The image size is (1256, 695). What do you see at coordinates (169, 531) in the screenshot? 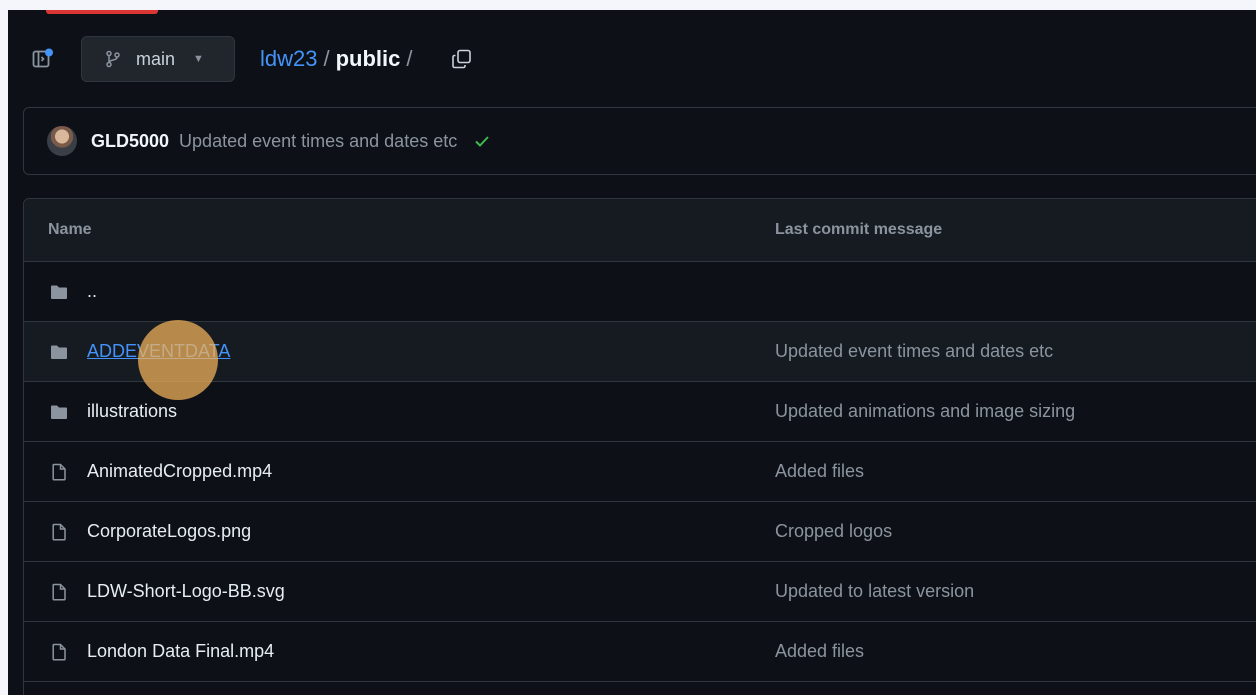
I see `file-name-link: CorporateLogos.png` at bounding box center [169, 531].